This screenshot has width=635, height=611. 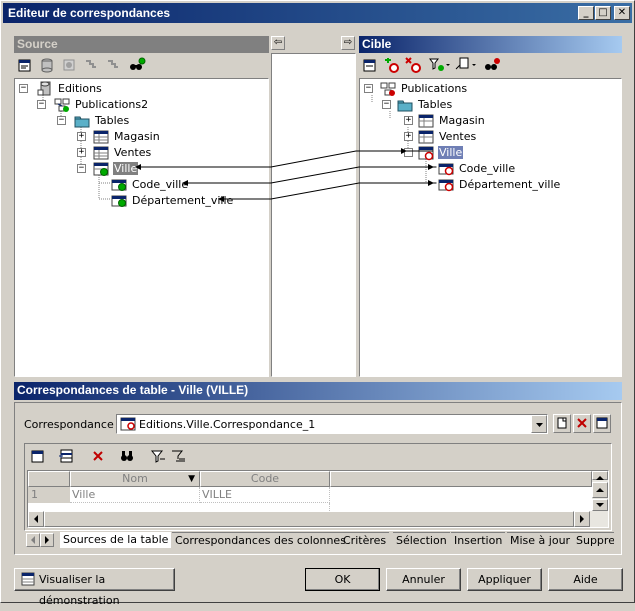 I want to click on target-toolbar, so click(x=490, y=66).